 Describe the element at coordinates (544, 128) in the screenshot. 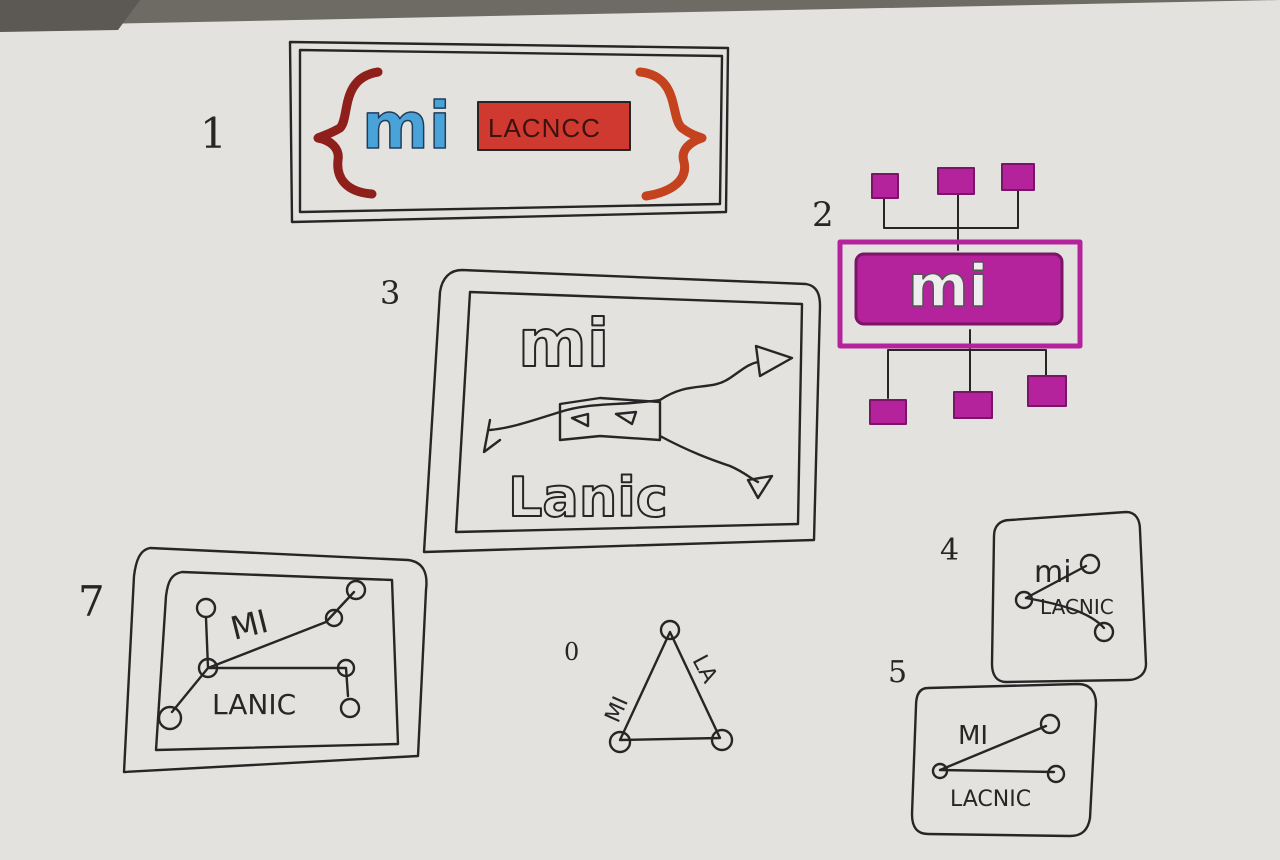

I see `sketch-1-wordmark-lacnic: LACNCC` at that location.